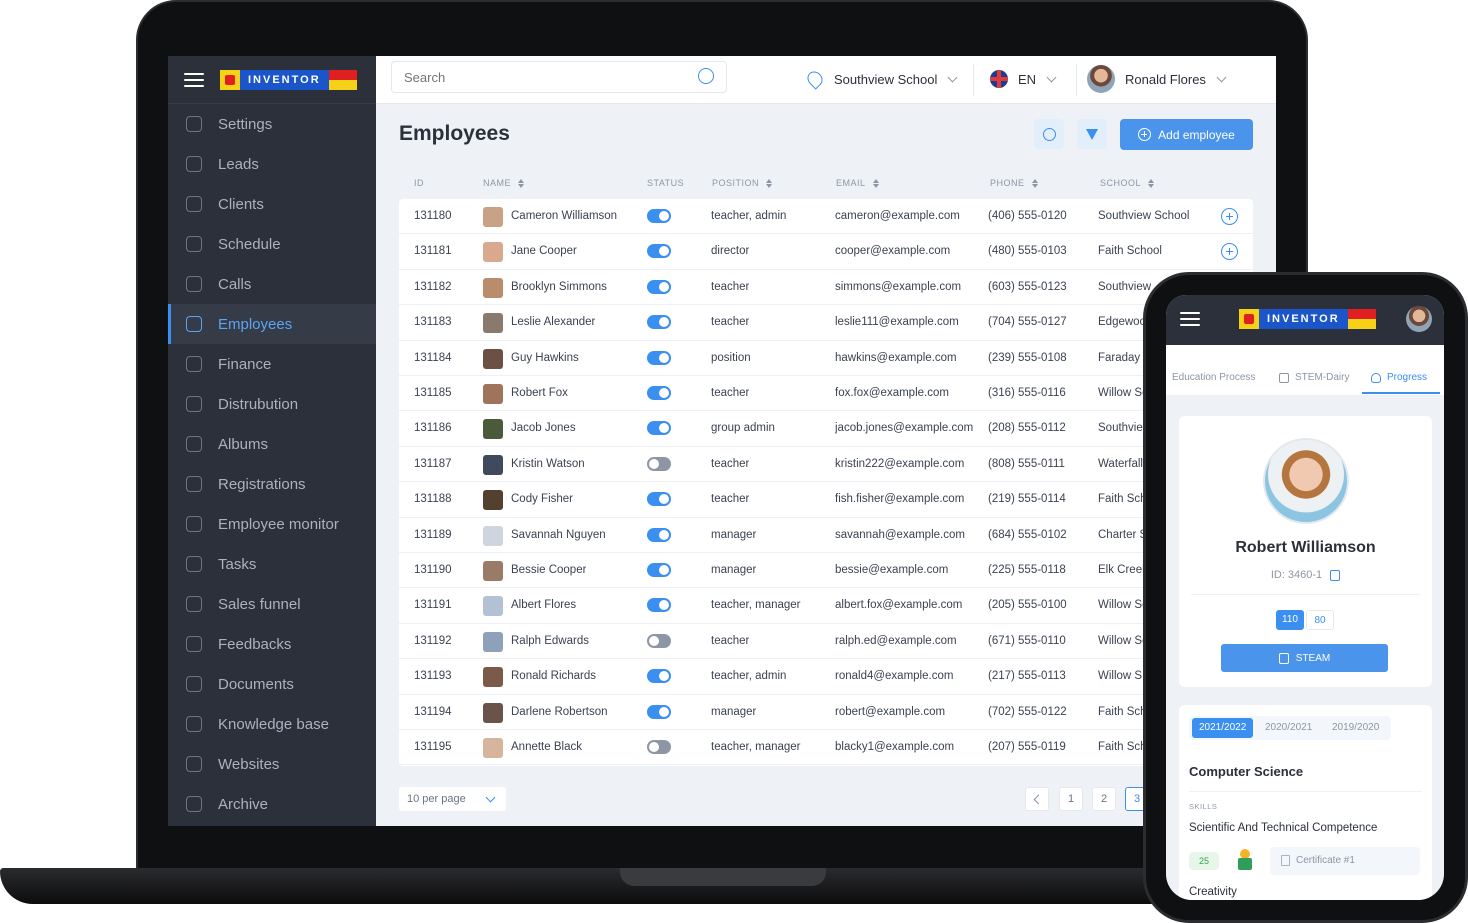 The height and width of the screenshot is (923, 1468). Describe the element at coordinates (892, 393) in the screenshot. I see `cell-email: fox.fox@example.com` at that location.